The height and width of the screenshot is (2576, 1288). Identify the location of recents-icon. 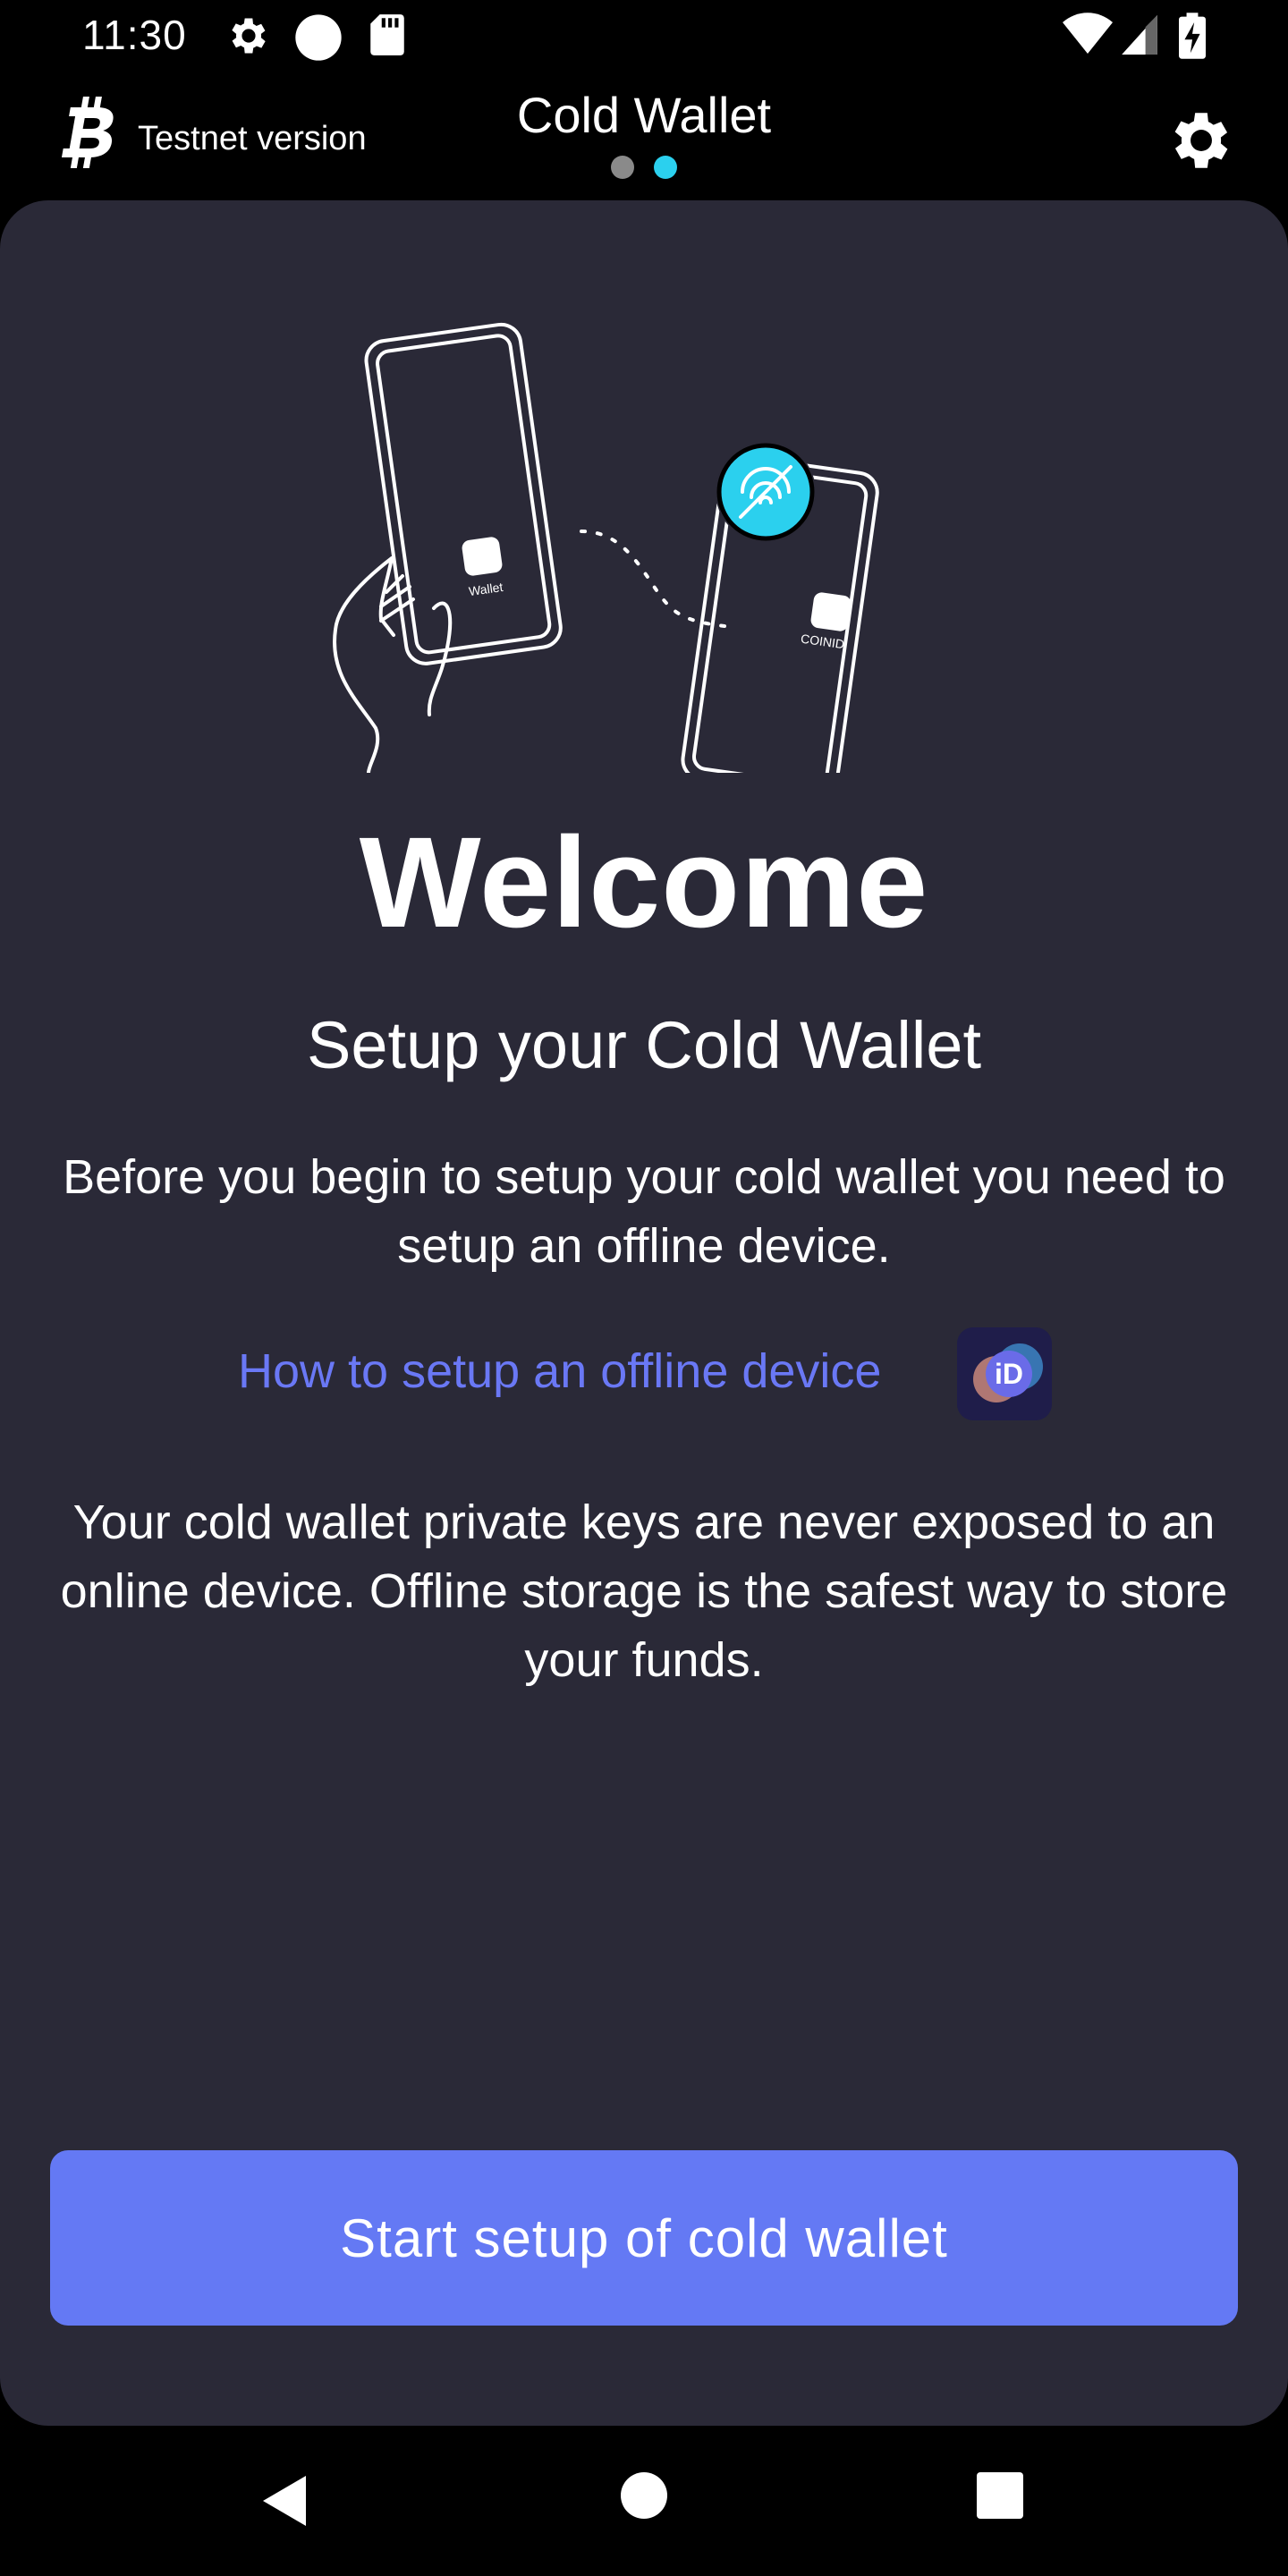
(1000, 2495).